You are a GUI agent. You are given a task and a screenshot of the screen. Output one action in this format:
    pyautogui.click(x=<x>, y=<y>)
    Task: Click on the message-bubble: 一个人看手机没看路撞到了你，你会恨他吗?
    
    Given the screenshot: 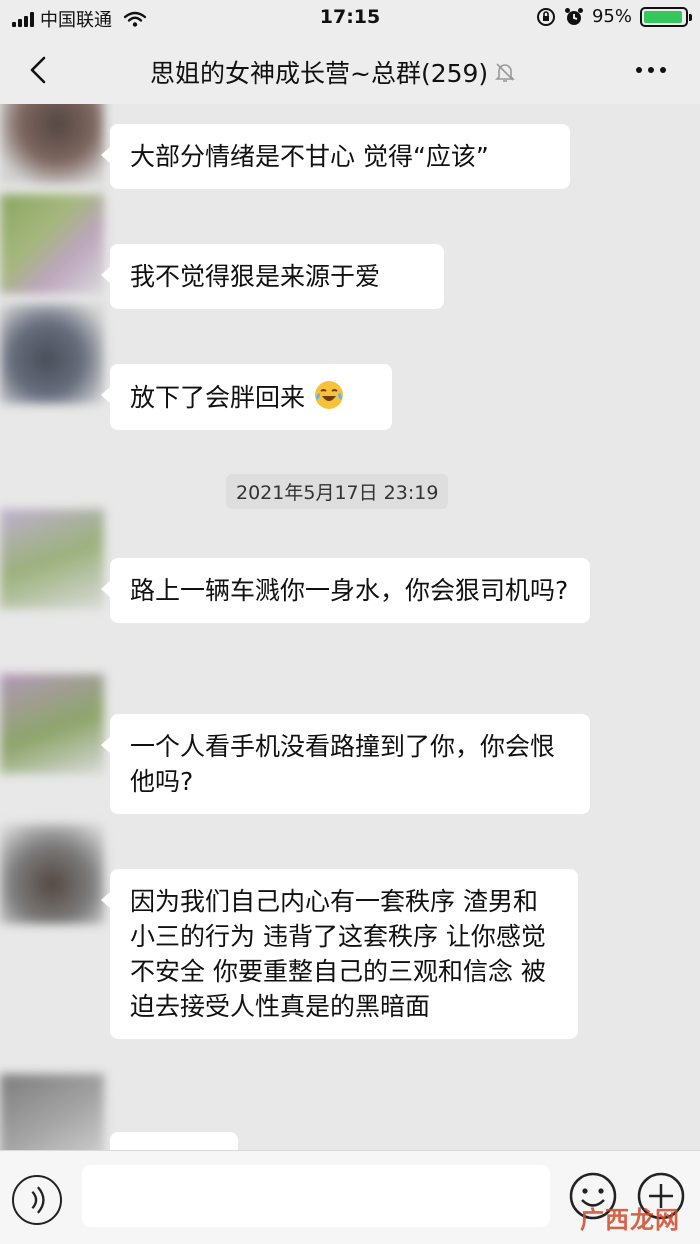 What is the action you would take?
    pyautogui.click(x=345, y=764)
    